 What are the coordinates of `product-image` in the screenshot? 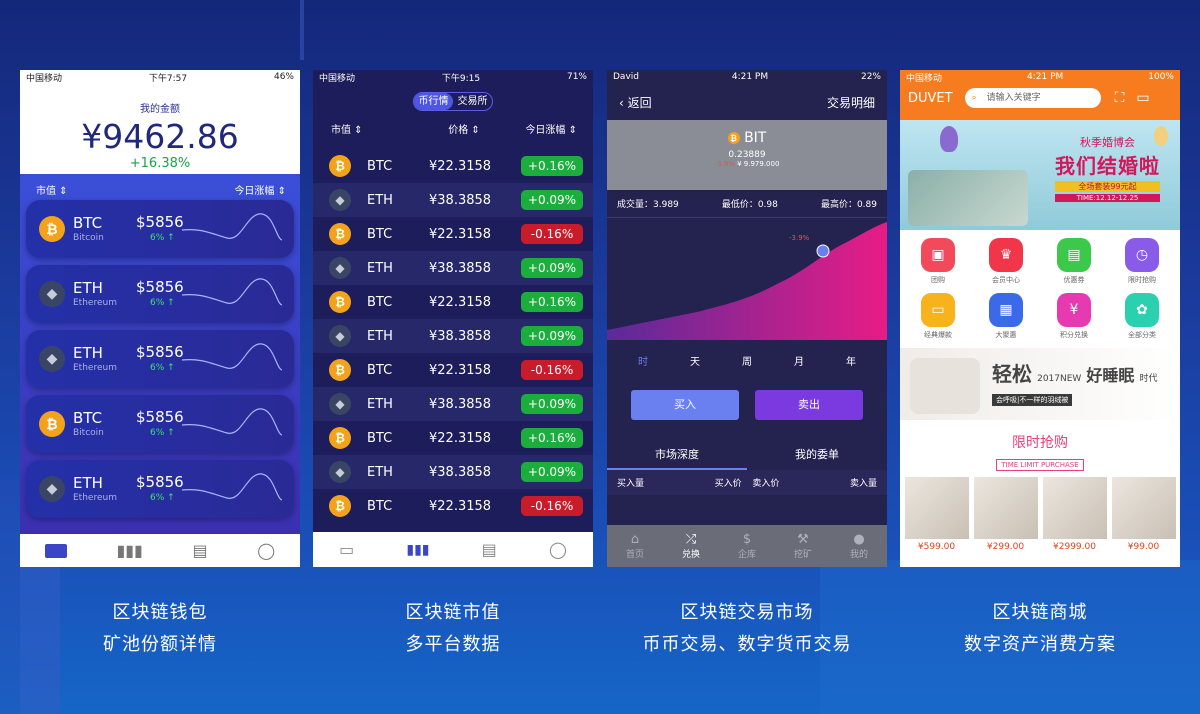 It's located at (1005, 508).